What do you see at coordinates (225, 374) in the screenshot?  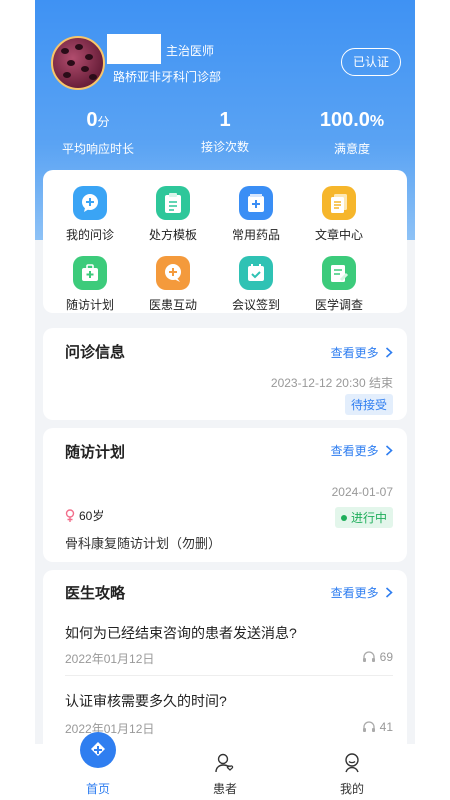 I see `consult-info-card: 问诊信息 查看更多 2023-12-12 20:30 结束 待接受` at bounding box center [225, 374].